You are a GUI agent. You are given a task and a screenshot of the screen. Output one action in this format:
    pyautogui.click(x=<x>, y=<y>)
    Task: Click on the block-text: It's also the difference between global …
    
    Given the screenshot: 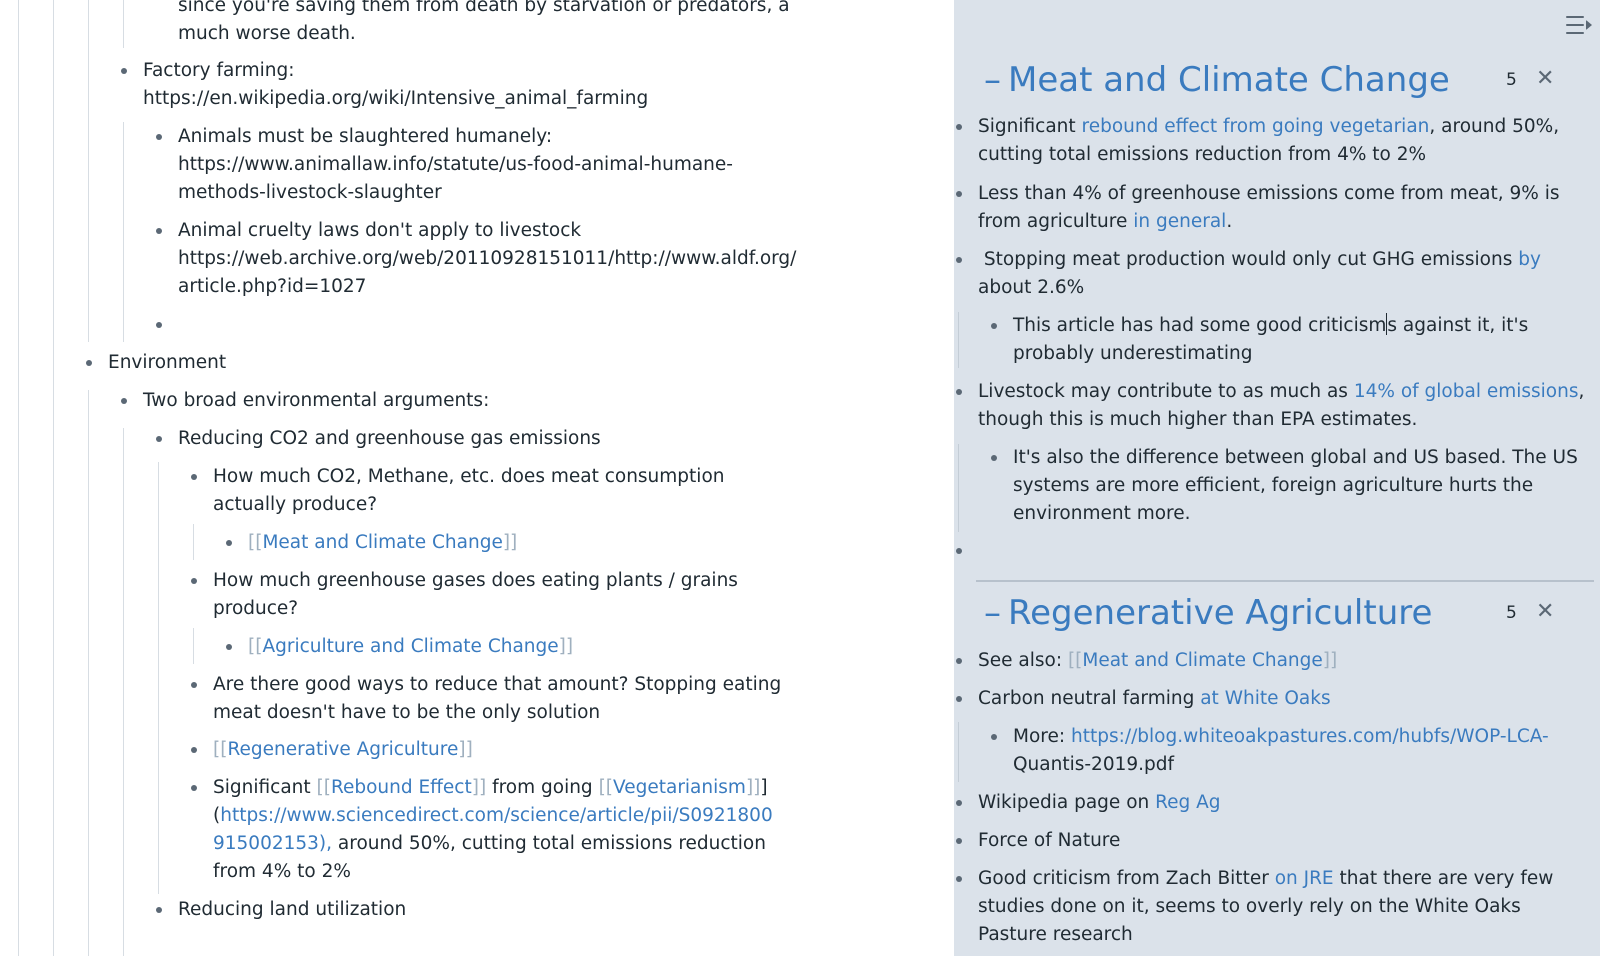 What is the action you would take?
    pyautogui.click(x=1295, y=458)
    